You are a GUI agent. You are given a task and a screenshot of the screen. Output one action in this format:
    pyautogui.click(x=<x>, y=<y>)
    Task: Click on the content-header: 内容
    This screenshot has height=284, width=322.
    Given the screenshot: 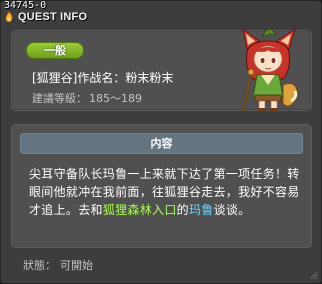 What is the action you would take?
    pyautogui.click(x=161, y=143)
    